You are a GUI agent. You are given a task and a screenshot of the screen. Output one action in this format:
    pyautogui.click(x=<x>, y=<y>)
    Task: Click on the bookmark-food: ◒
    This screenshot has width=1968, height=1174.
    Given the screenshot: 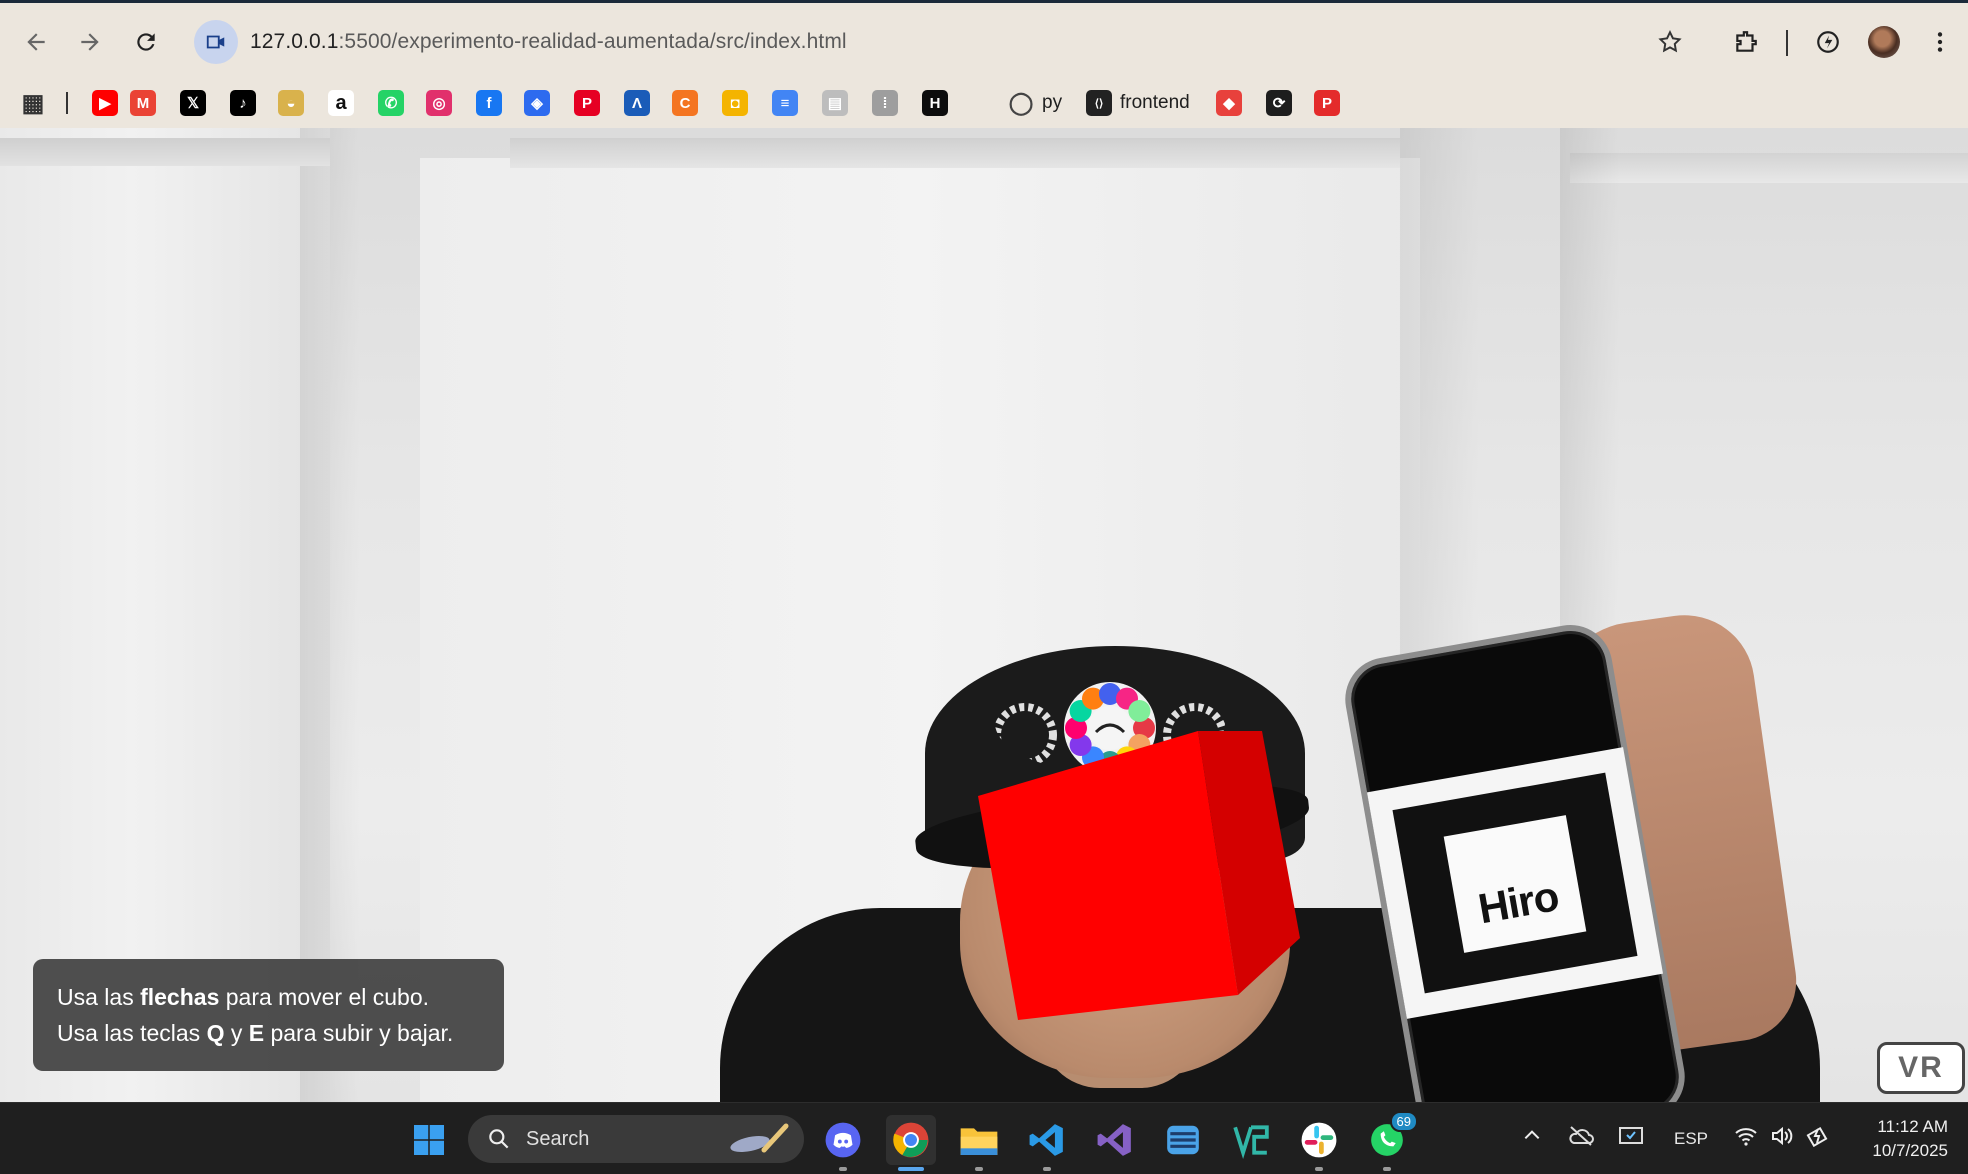 What is the action you would take?
    pyautogui.click(x=291, y=103)
    